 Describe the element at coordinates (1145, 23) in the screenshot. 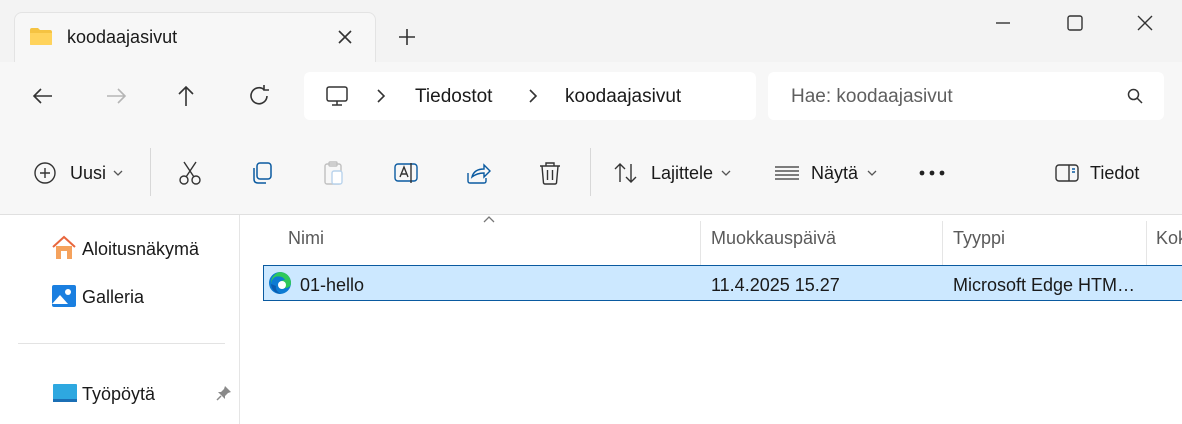

I see `close-window-icon` at that location.